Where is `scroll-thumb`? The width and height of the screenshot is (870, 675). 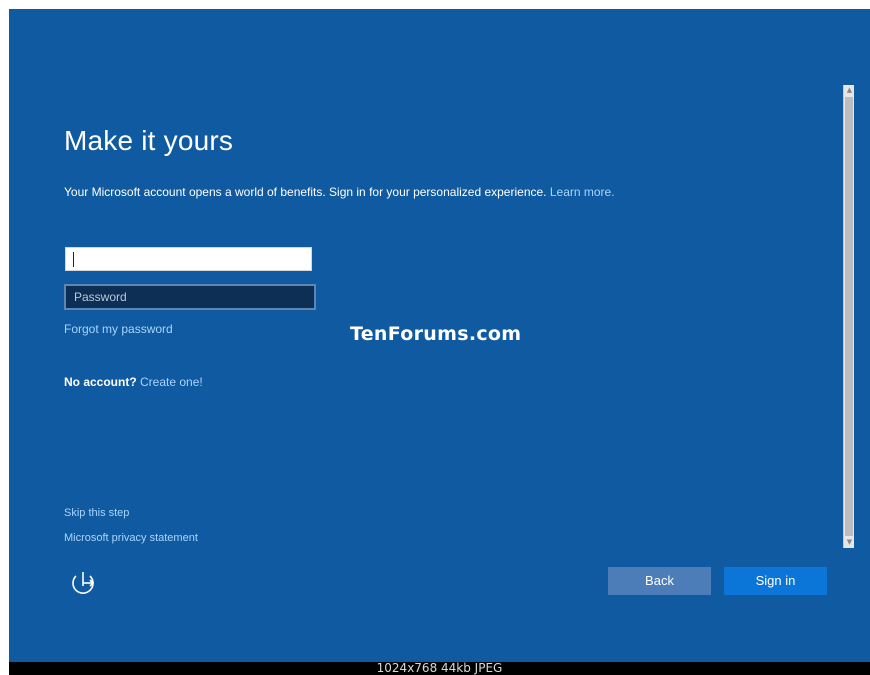
scroll-thumb is located at coordinates (849, 316).